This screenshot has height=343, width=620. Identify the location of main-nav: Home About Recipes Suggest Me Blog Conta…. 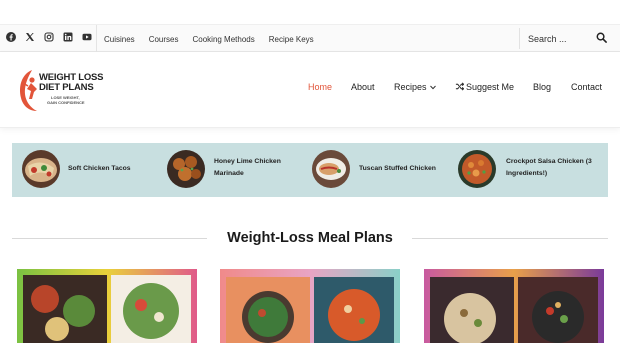
(310, 90).